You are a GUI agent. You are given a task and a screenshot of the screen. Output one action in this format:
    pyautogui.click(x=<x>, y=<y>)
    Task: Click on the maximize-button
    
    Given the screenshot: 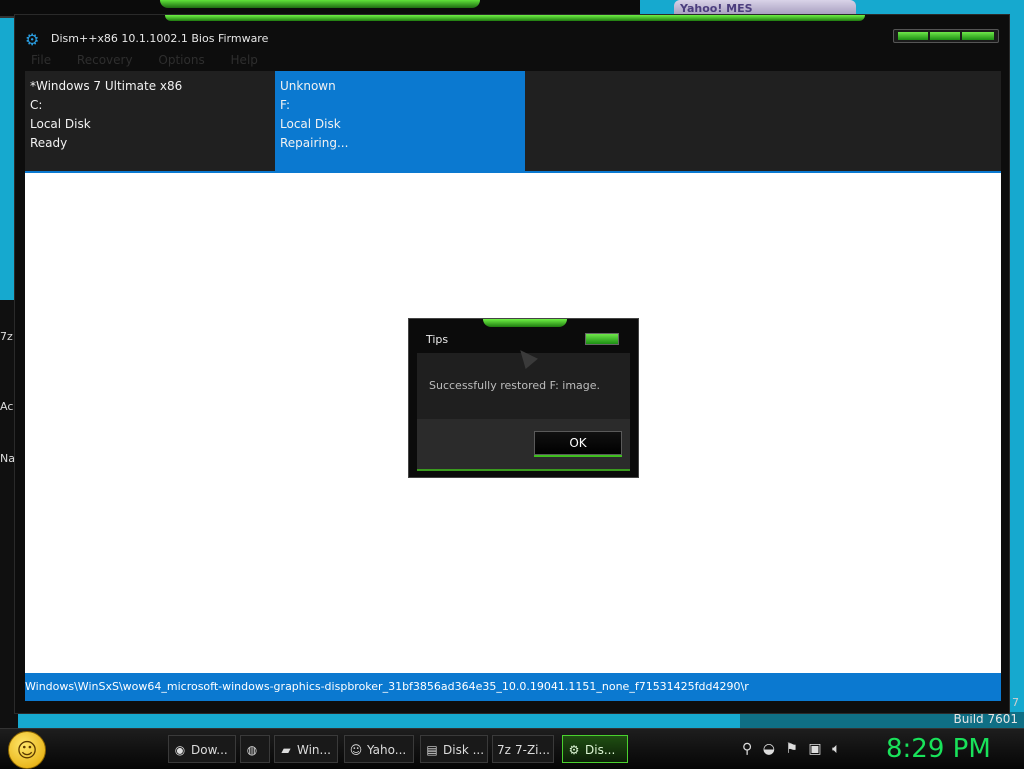 What is the action you would take?
    pyautogui.click(x=945, y=36)
    